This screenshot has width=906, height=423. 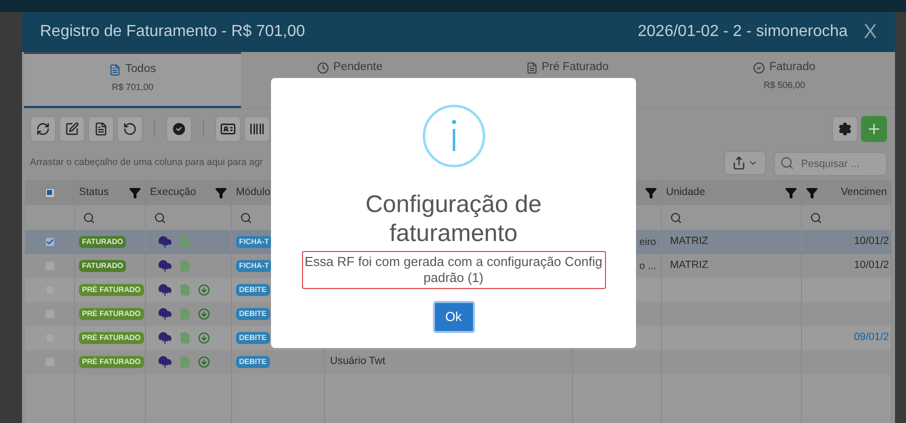 What do you see at coordinates (140, 69) in the screenshot?
I see `tab-label: Todos` at bounding box center [140, 69].